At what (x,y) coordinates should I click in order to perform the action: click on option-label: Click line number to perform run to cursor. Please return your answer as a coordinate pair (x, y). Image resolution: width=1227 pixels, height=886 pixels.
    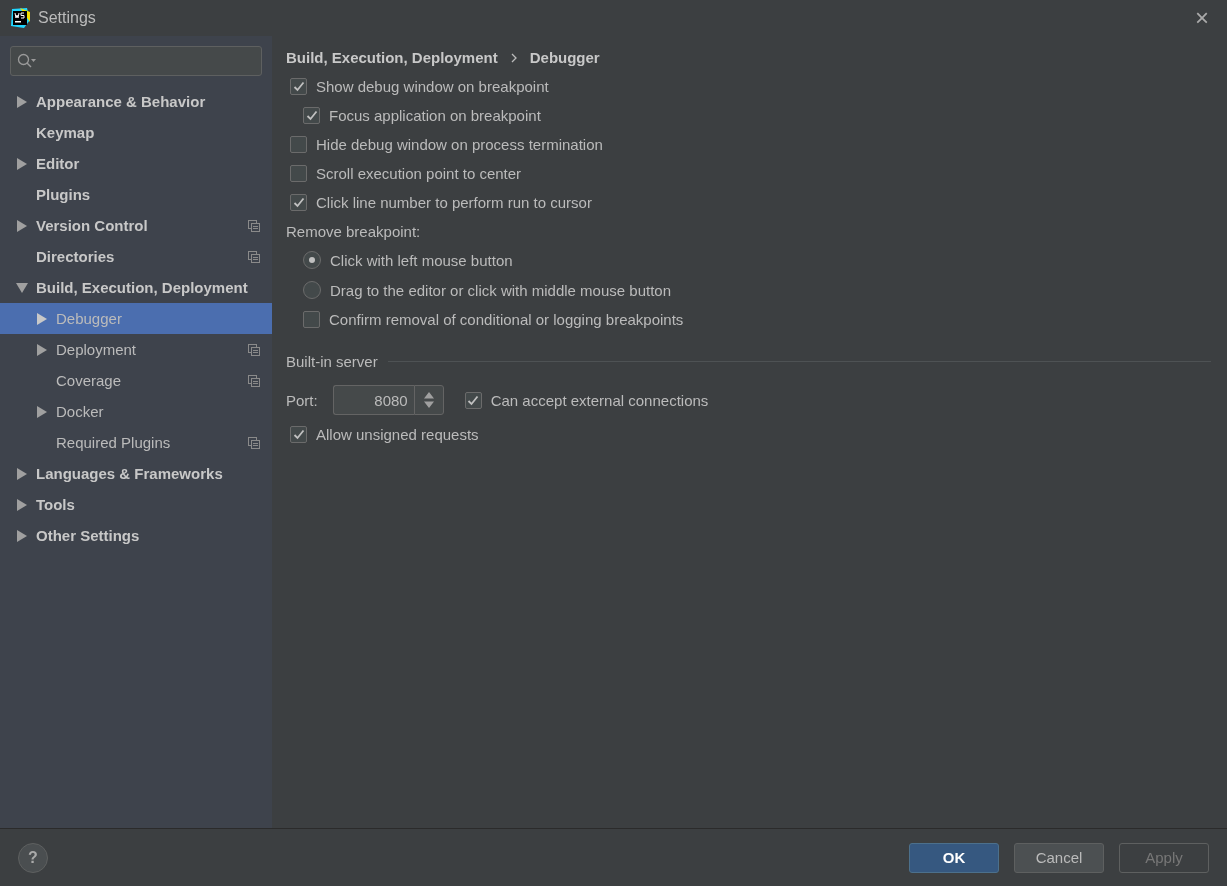
    Looking at the image, I should click on (454, 202).